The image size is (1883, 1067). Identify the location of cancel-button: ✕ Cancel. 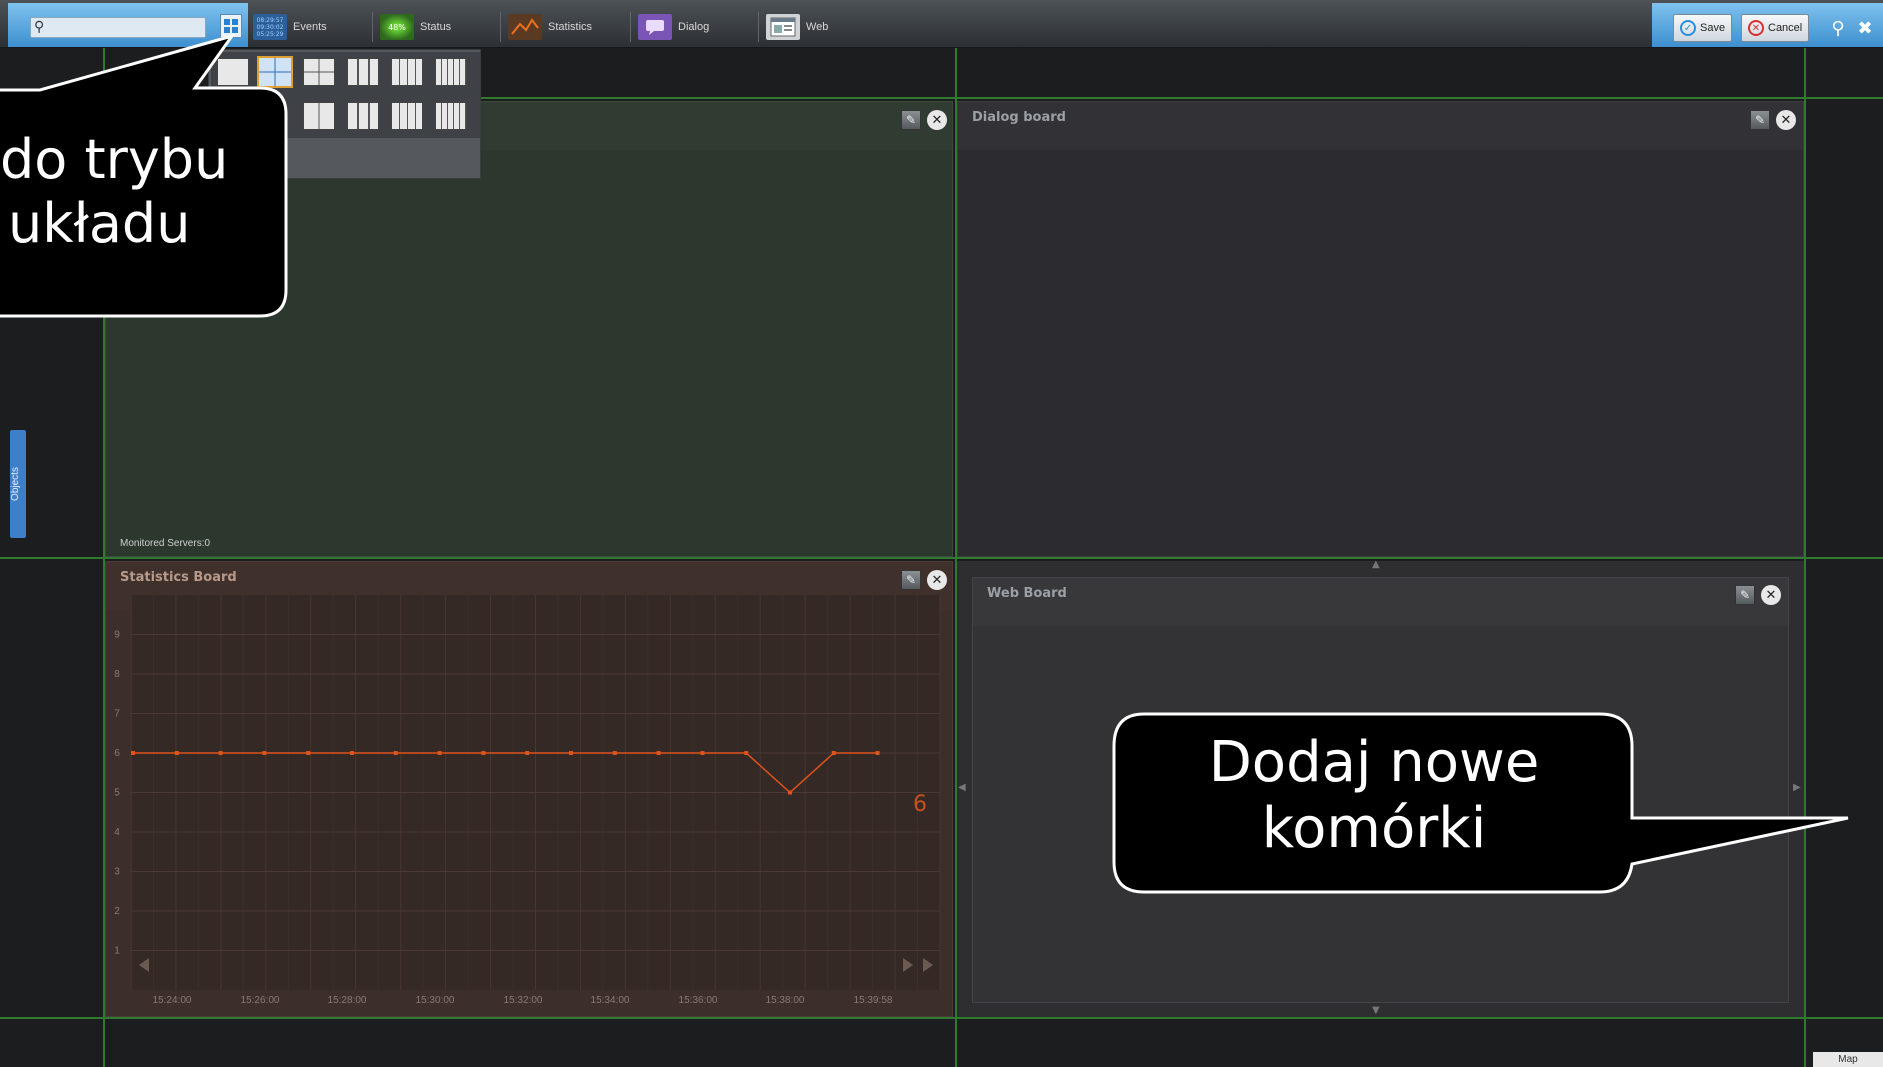
(1775, 28).